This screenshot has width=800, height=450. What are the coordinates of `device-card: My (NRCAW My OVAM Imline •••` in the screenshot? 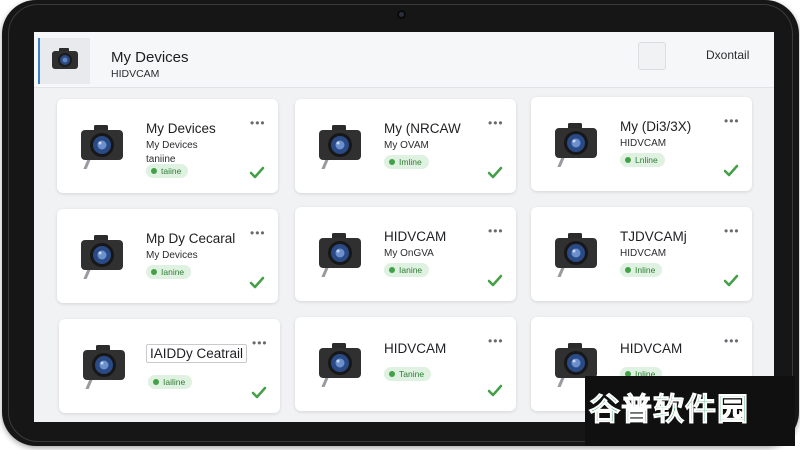 It's located at (405, 146).